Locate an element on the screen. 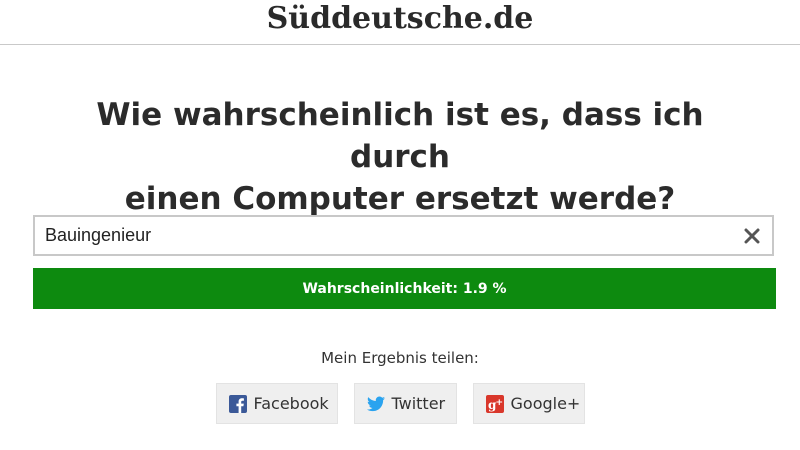 The width and height of the screenshot is (800, 450). twitter-icon is located at coordinates (375, 404).